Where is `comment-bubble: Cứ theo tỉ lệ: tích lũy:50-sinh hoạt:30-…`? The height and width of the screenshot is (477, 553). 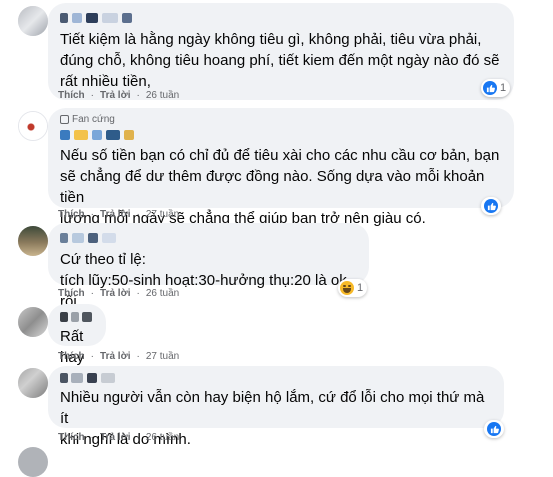 comment-bubble: Cứ theo tỉ lệ: tích lũy:50-sinh hoạt:30-… is located at coordinates (208, 266).